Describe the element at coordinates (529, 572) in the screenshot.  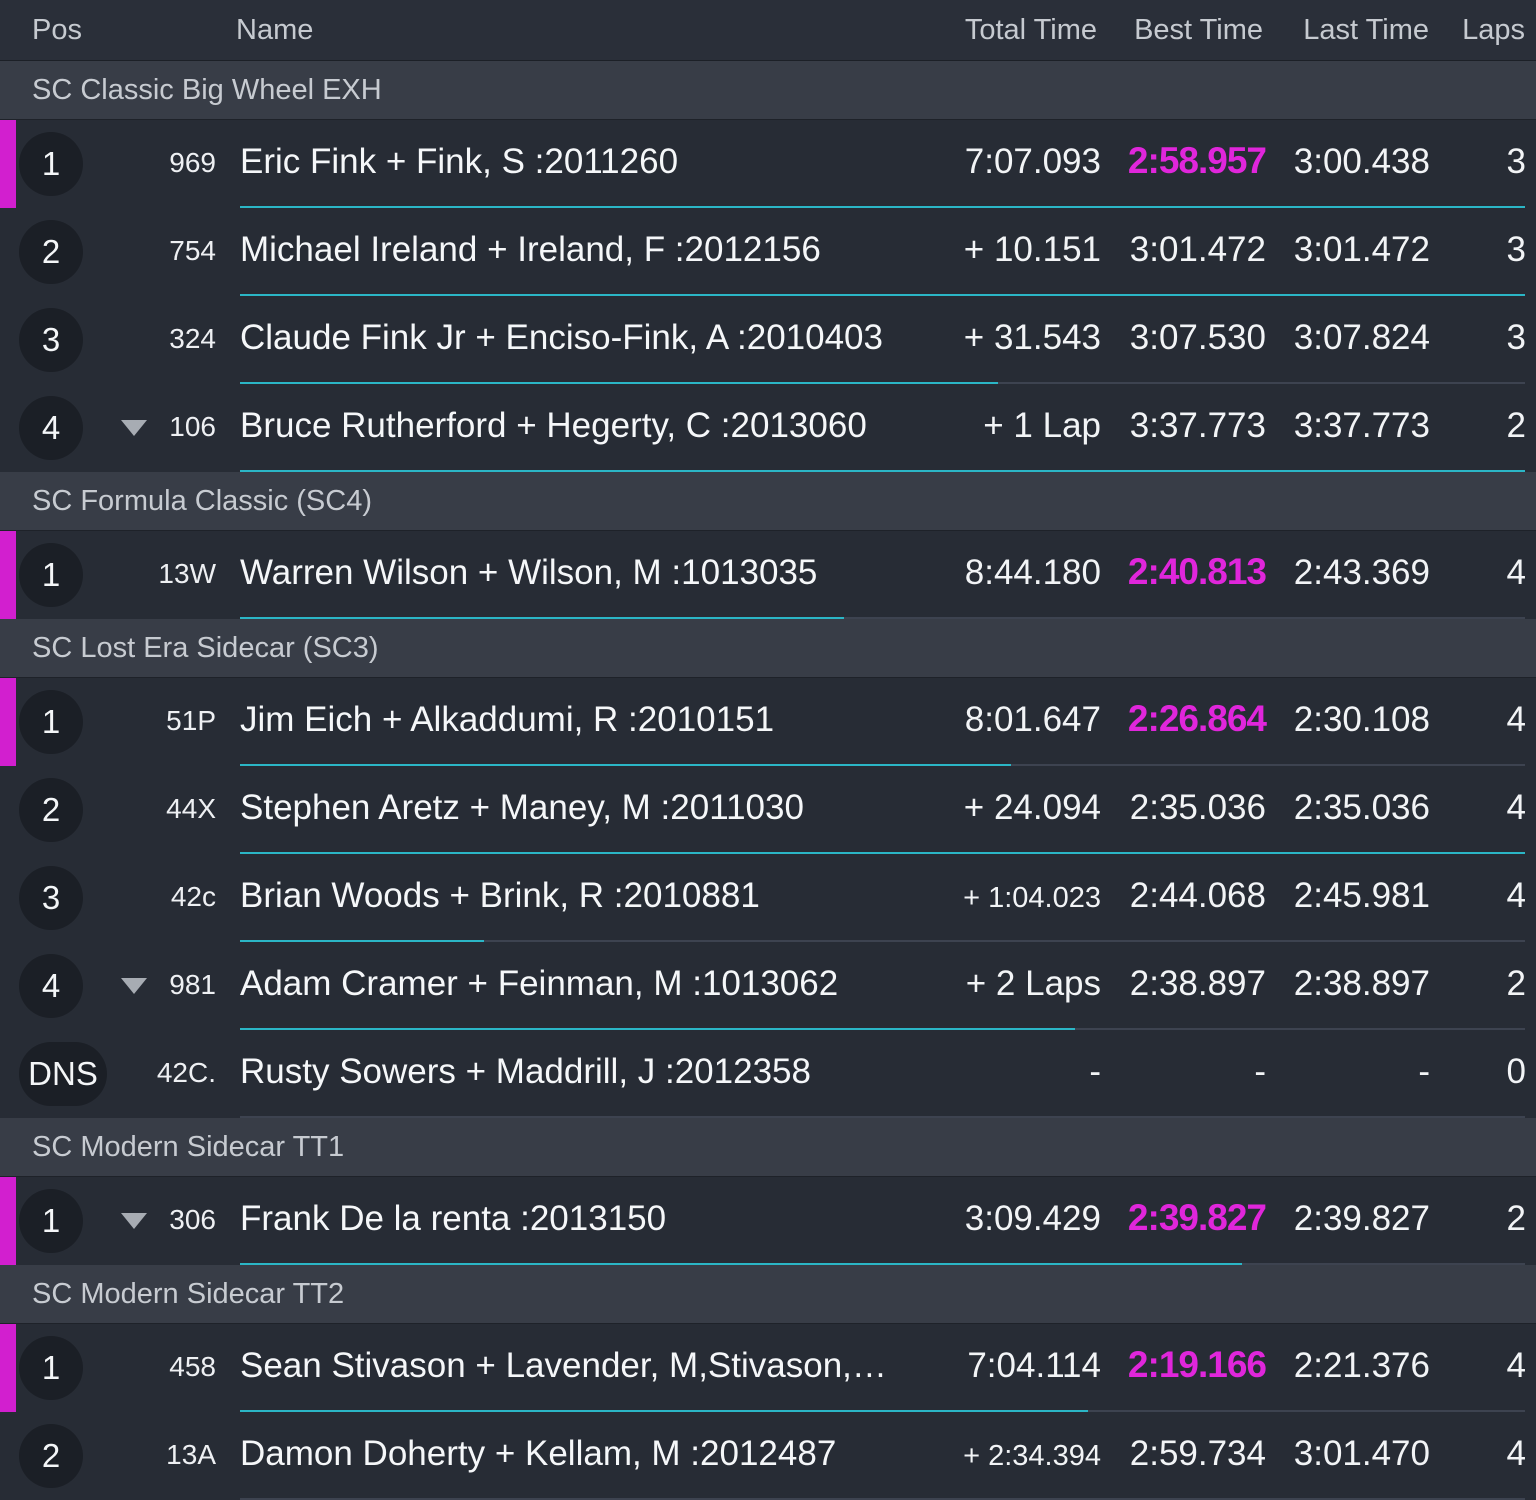
I see `competitor-name: Warren Wilson + Wilson, M :1013035` at that location.